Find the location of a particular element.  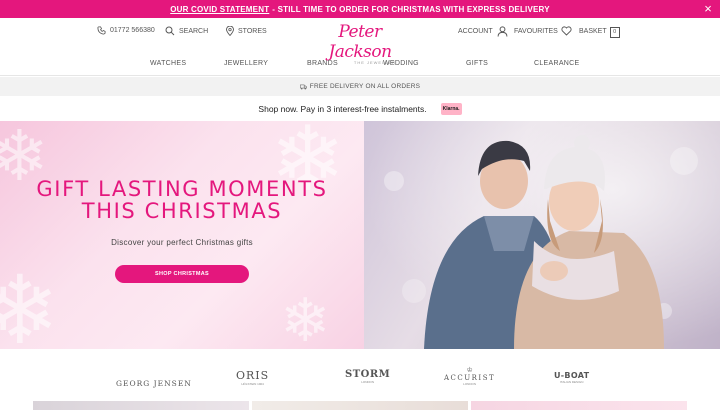

search-button: SEARCH is located at coordinates (186, 31).